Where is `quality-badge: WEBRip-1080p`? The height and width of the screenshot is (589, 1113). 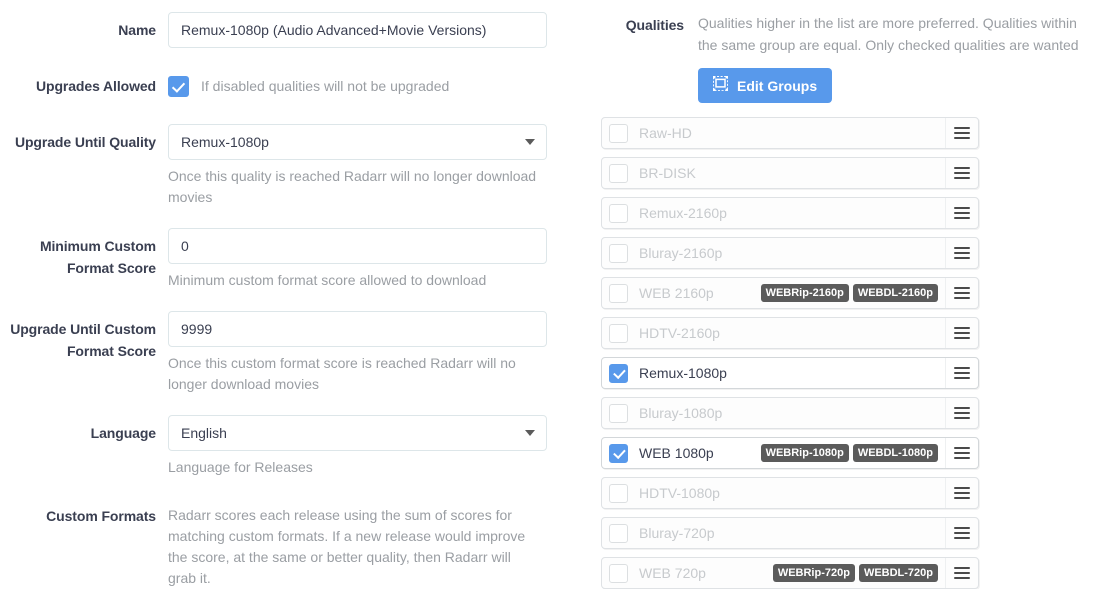
quality-badge: WEBRip-1080p is located at coordinates (804, 453).